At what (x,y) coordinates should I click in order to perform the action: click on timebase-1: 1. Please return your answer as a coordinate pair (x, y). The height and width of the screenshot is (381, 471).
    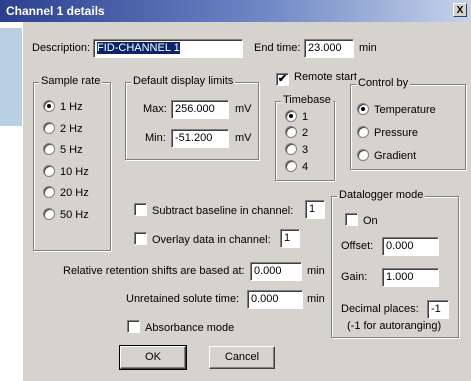
    Looking at the image, I should click on (296, 116).